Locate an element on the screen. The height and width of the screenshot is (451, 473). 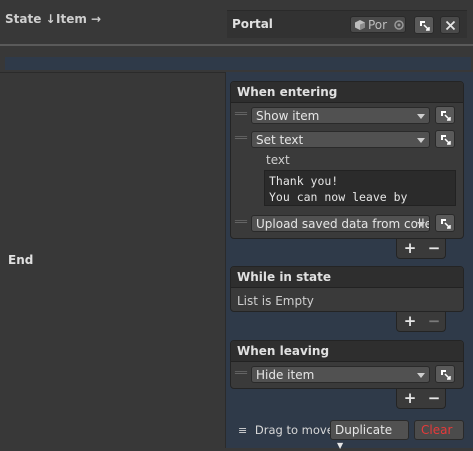
item-header-label: Item → is located at coordinates (79, 19).